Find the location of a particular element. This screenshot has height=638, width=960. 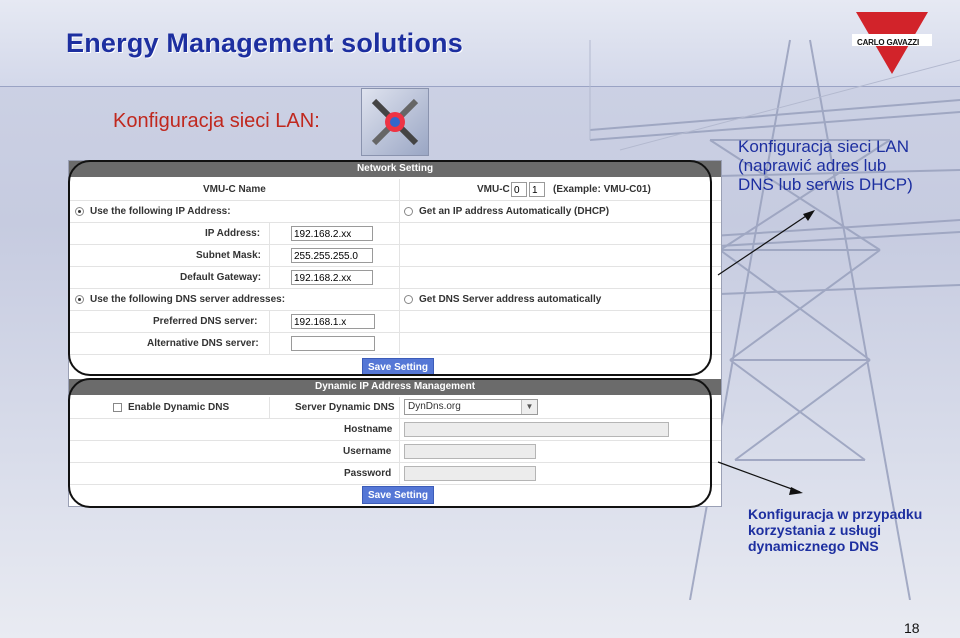

vmu-name-field-1: 0 is located at coordinates (519, 189).